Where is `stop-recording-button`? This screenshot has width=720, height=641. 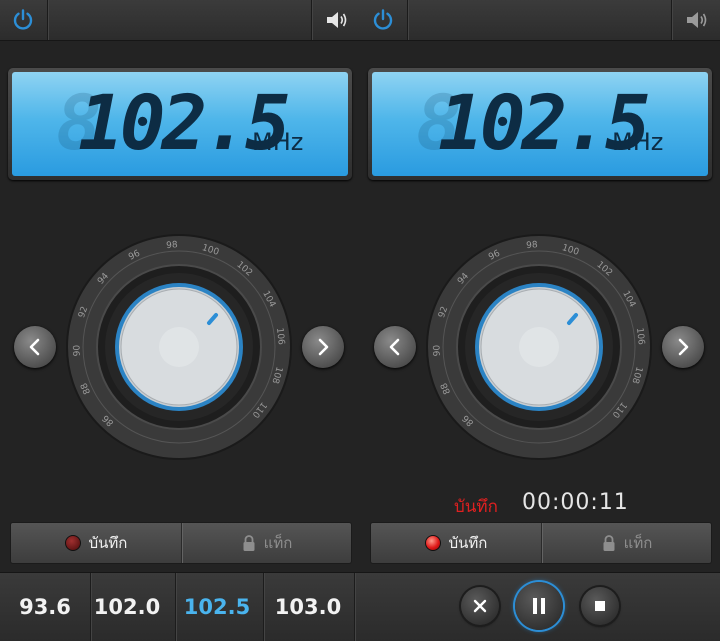
stop-recording-button is located at coordinates (600, 606).